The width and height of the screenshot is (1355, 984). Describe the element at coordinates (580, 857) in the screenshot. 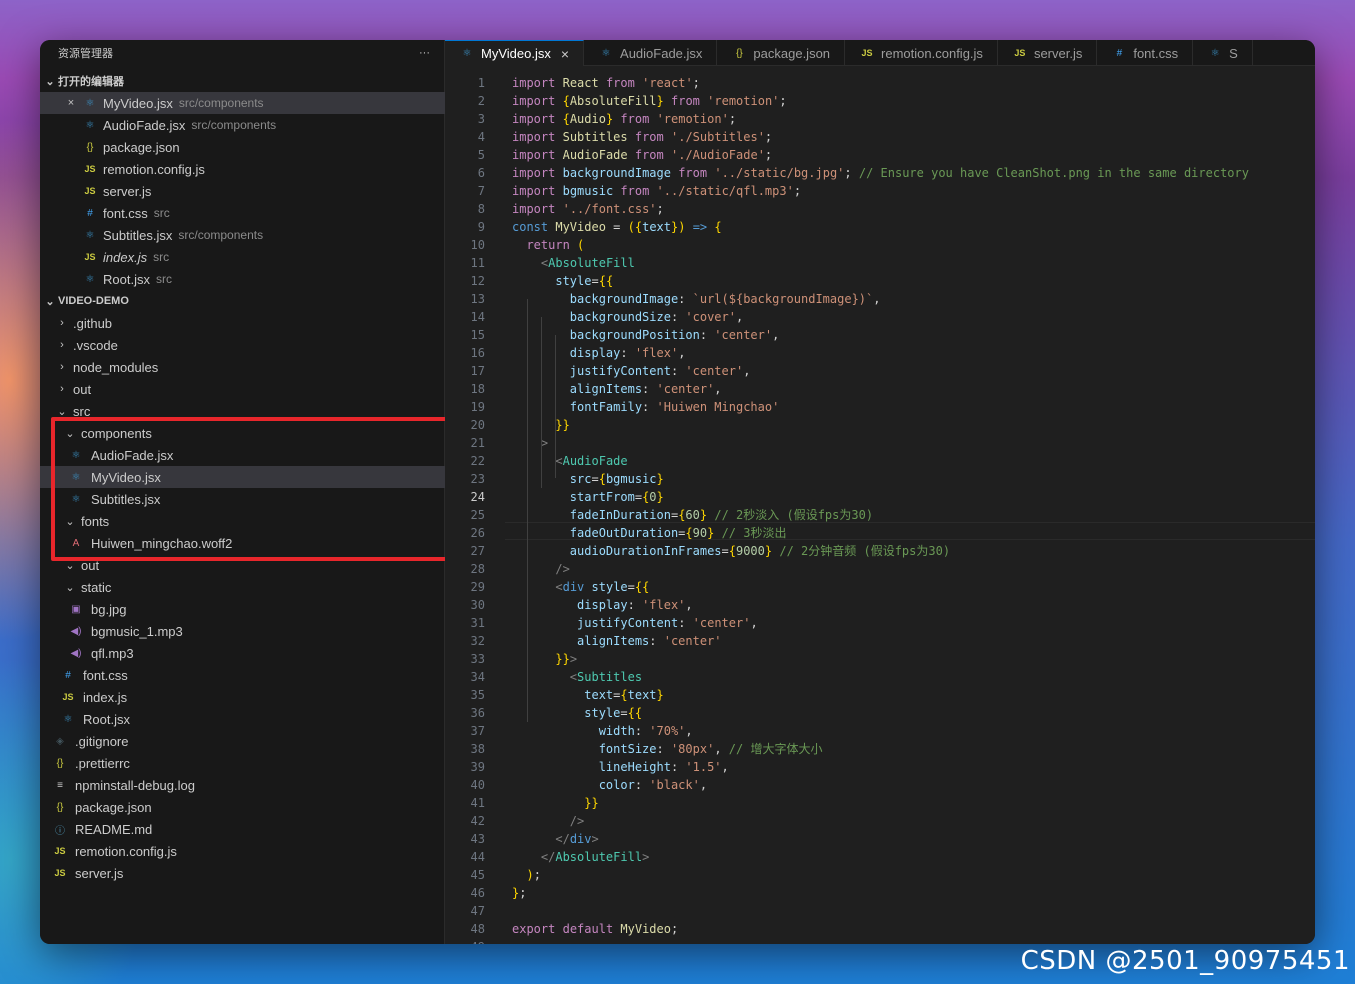

I see `code-line: </AbsoluteFill>` at that location.